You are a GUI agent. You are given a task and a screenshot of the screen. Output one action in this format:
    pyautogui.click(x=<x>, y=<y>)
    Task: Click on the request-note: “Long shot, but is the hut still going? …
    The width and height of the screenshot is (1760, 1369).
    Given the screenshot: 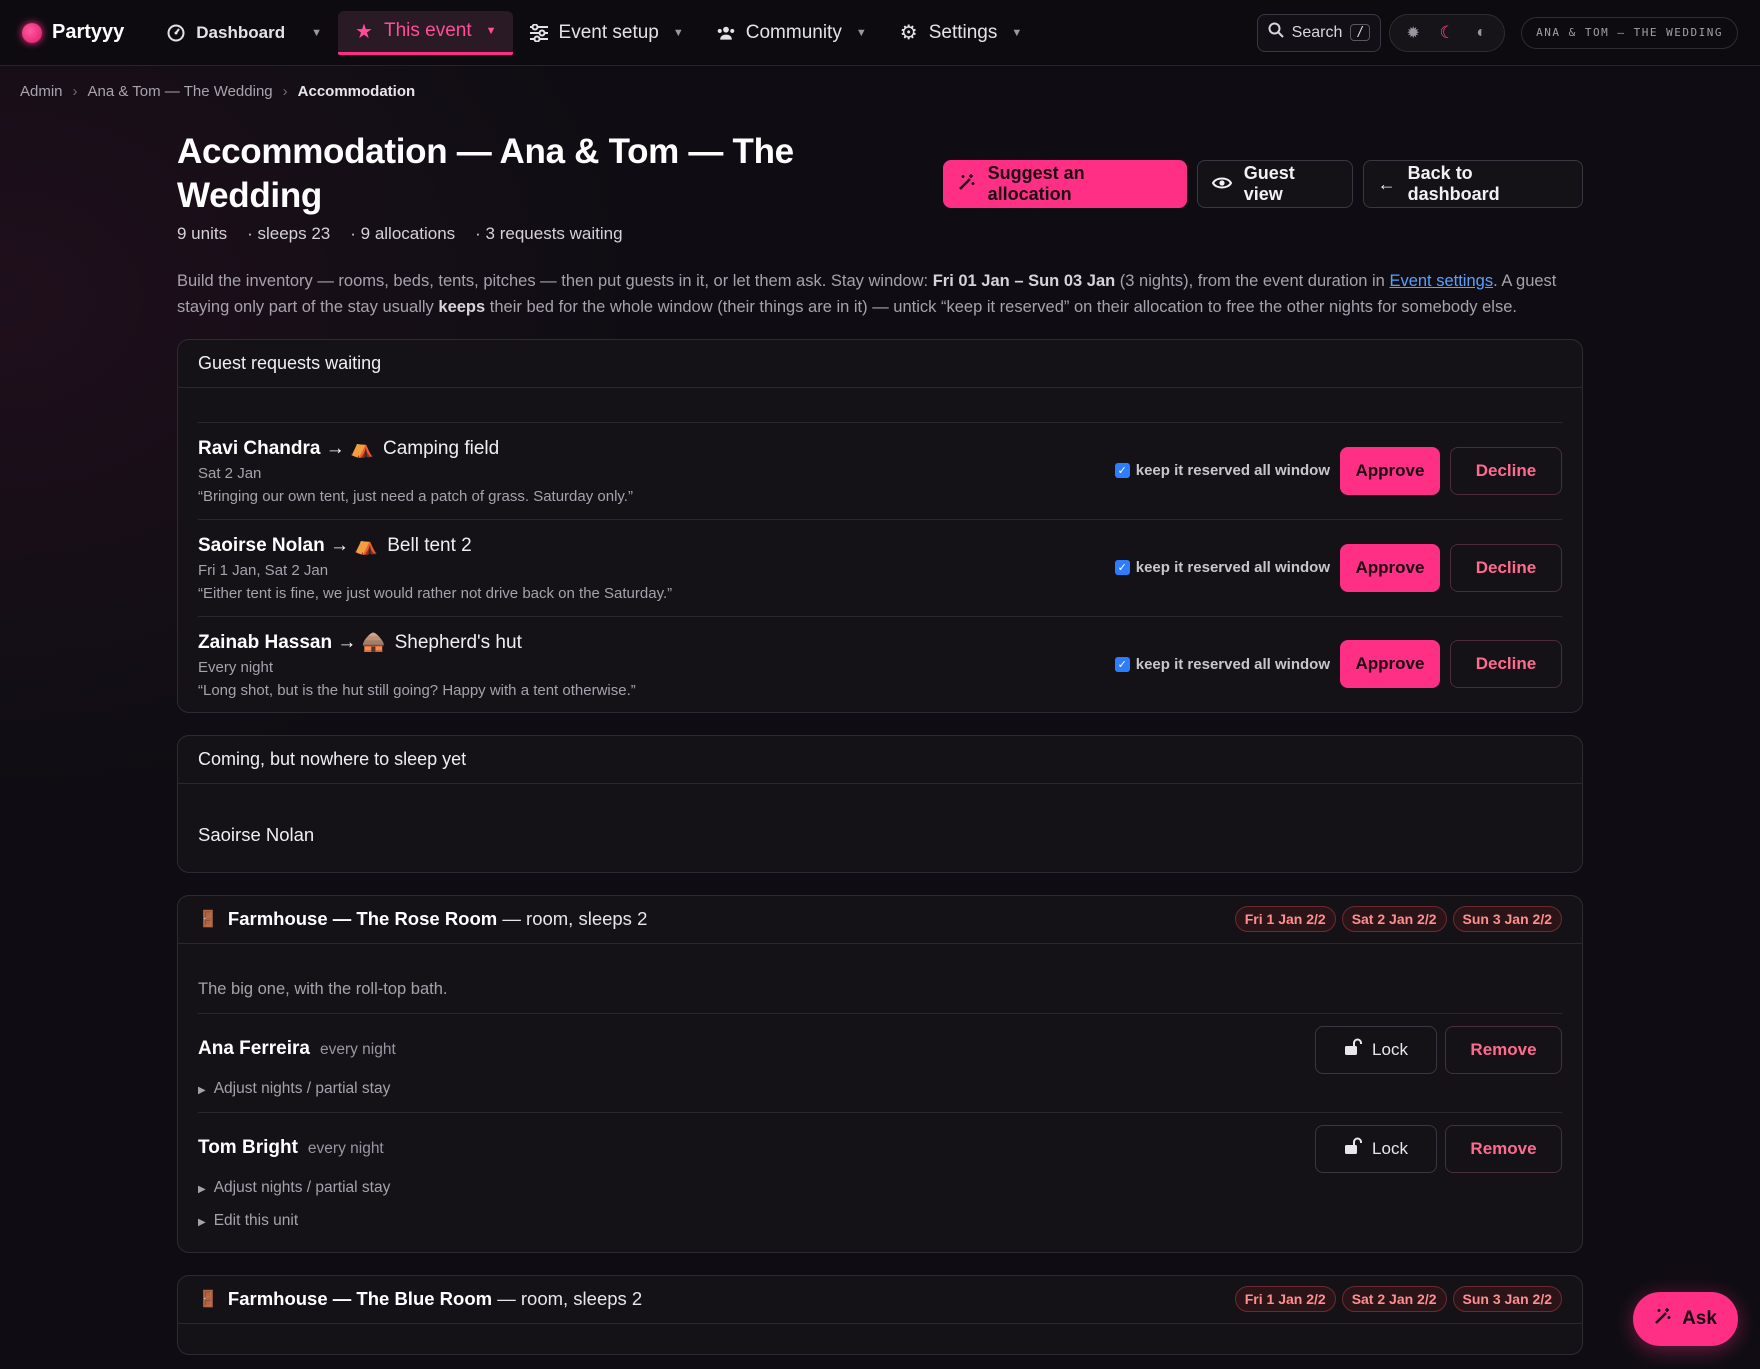 What is the action you would take?
    pyautogui.click(x=417, y=690)
    